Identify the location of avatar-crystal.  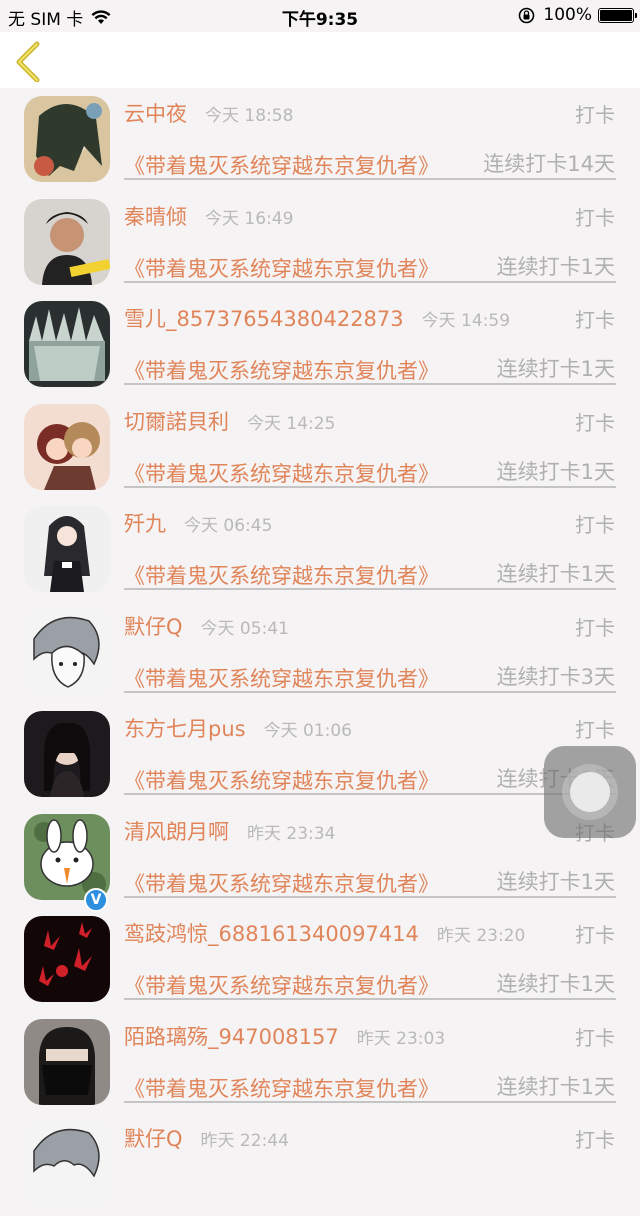
(67, 344).